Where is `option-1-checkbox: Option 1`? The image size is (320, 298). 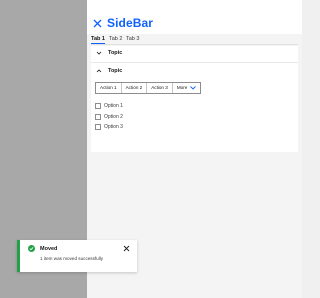 option-1-checkbox: Option 1 is located at coordinates (109, 106).